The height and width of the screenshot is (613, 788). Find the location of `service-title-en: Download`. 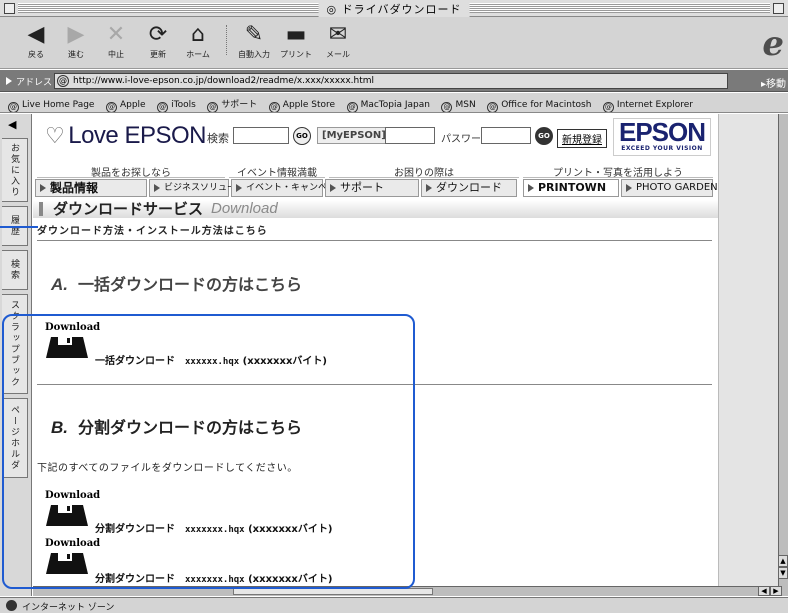

service-title-en: Download is located at coordinates (244, 208).